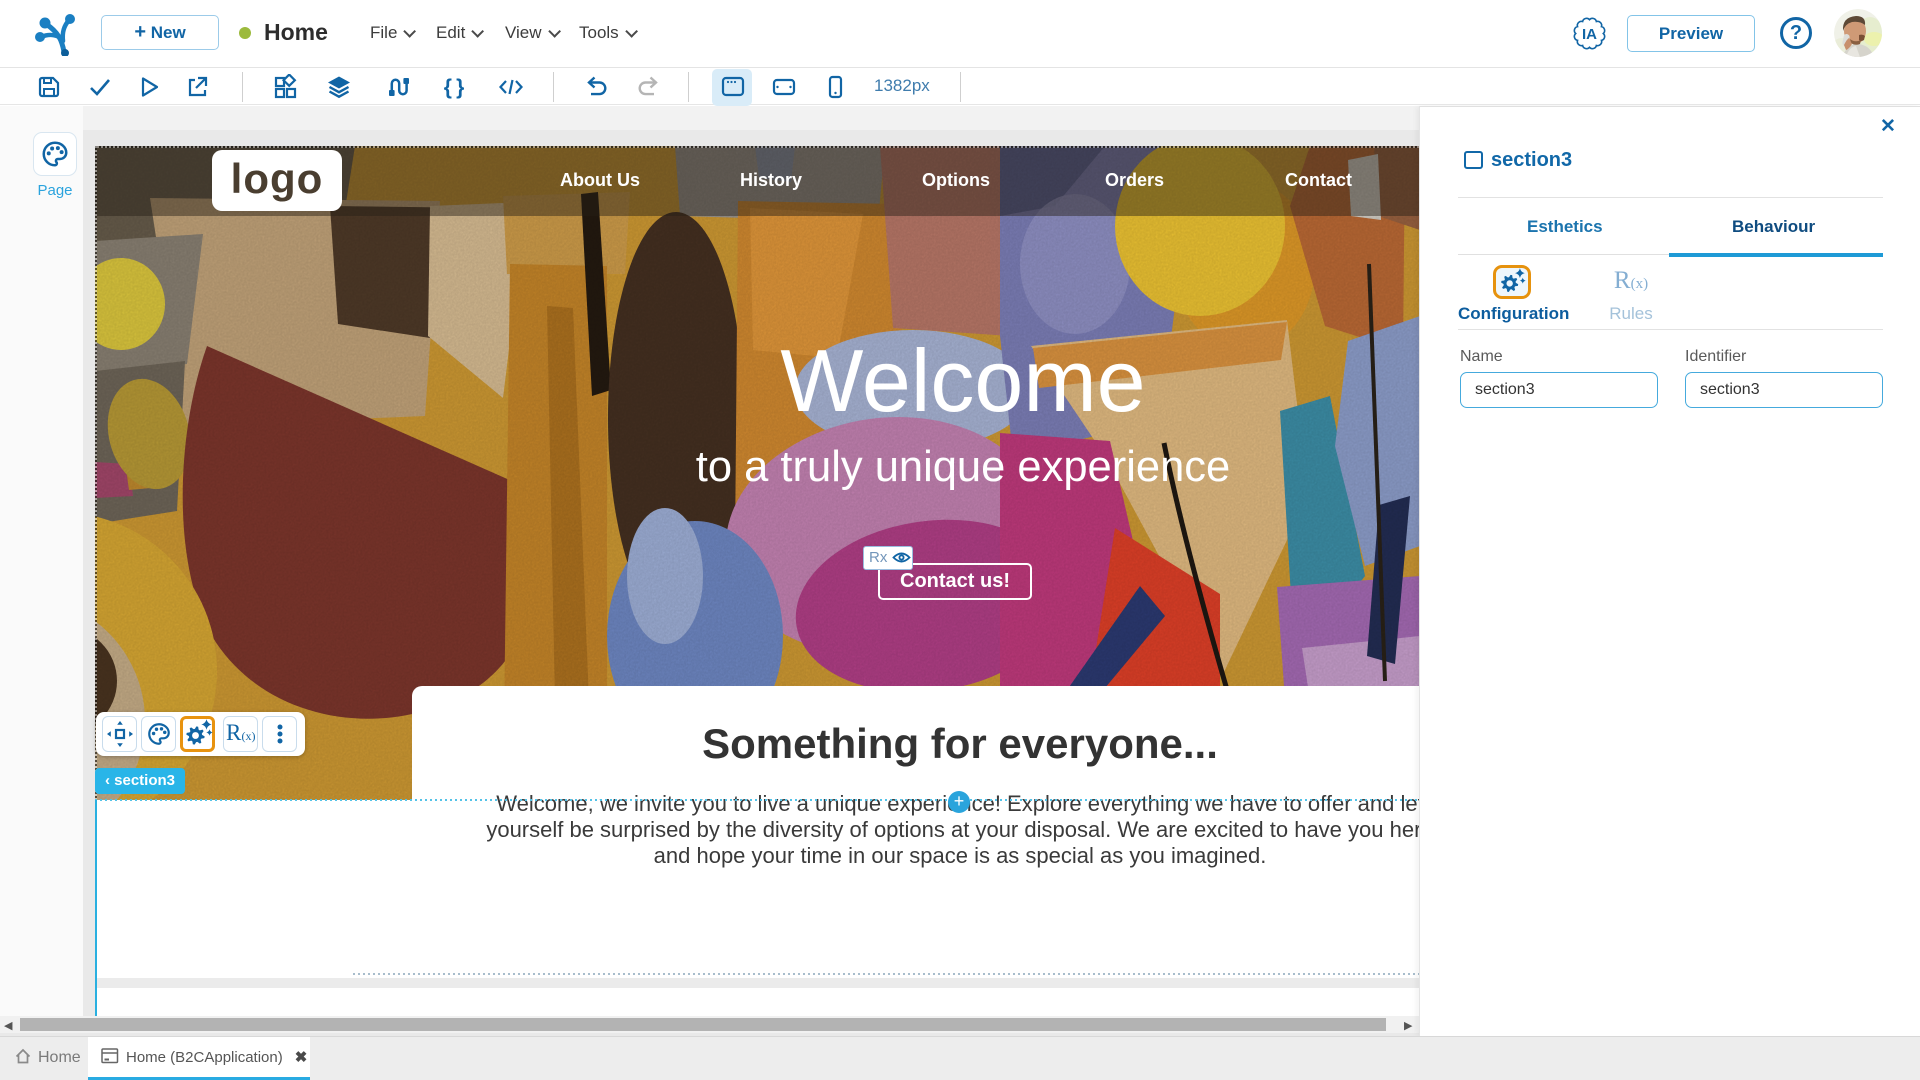 Image resolution: width=1920 pixels, height=1080 pixels. Describe the element at coordinates (249, 736) in the screenshot. I see `svg-text: (x)` at that location.